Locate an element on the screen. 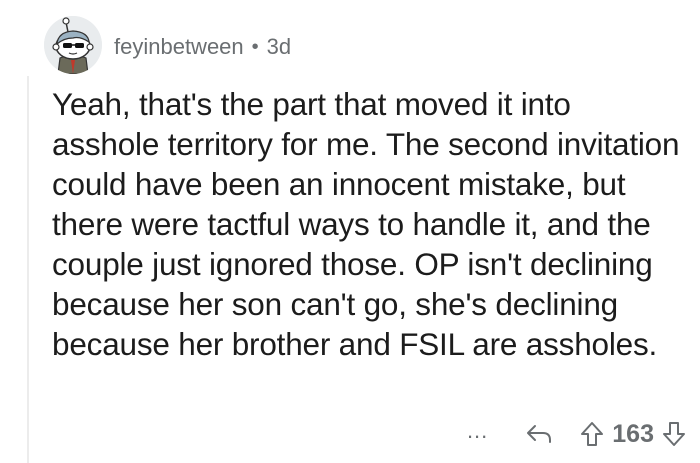 The width and height of the screenshot is (700, 463). thread-line is located at coordinates (28, 269).